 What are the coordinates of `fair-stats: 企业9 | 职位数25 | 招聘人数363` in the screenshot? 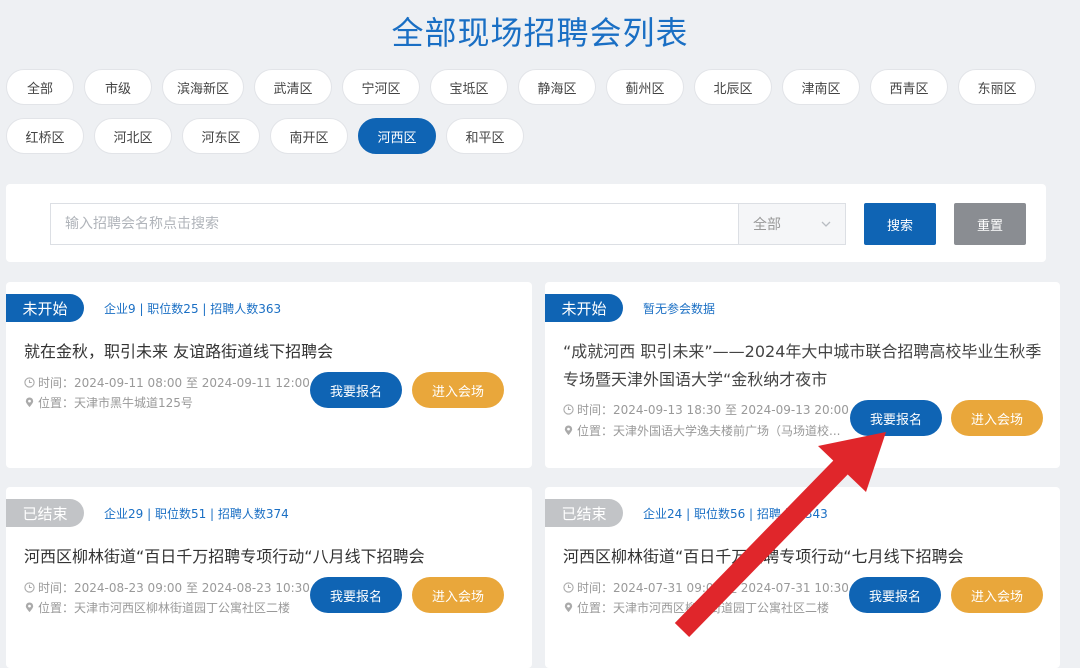 It's located at (193, 309).